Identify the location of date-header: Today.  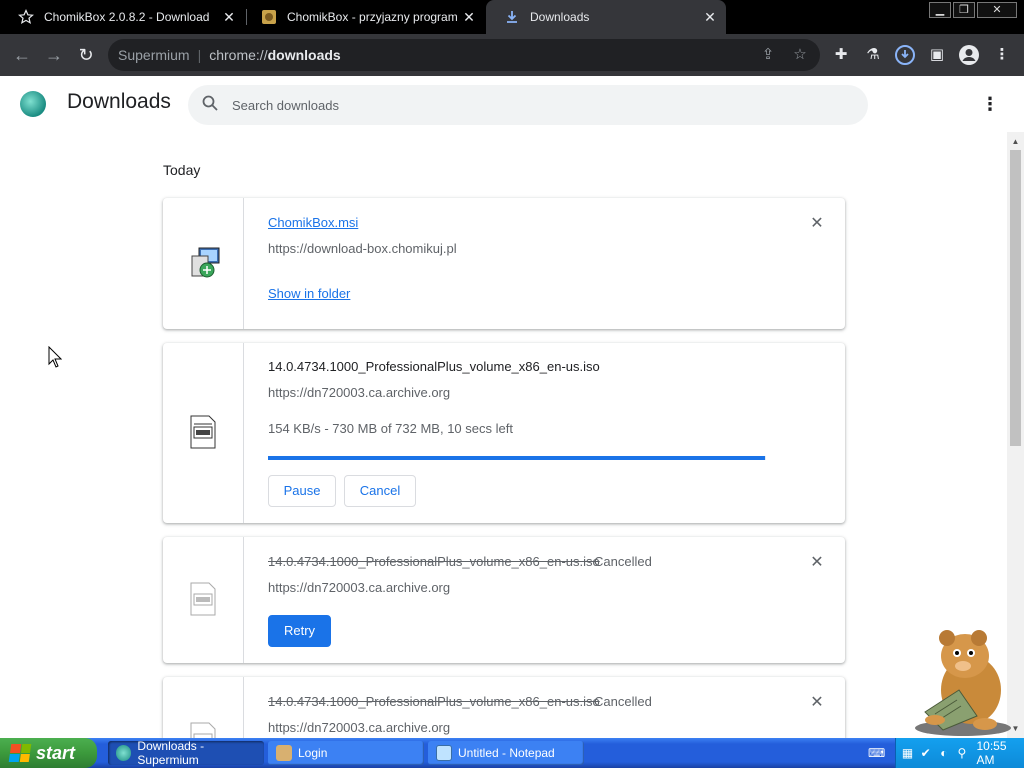
(182, 170).